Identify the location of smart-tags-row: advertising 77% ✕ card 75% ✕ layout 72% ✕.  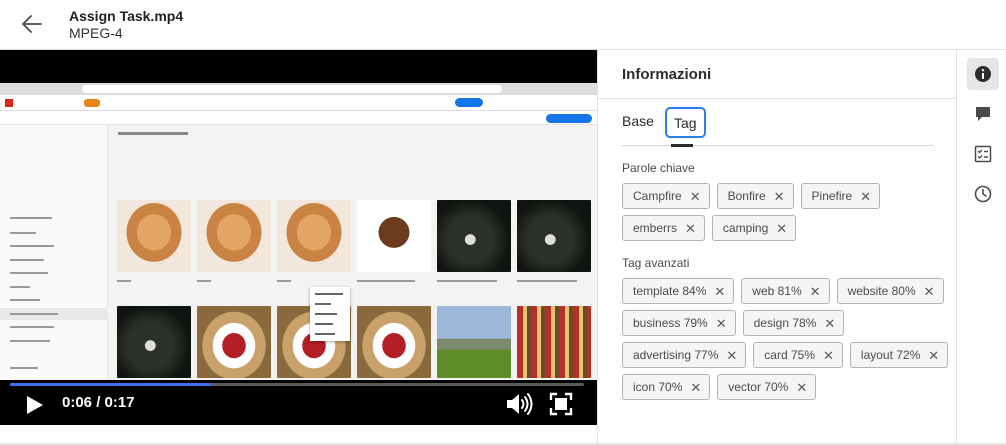
(785, 355).